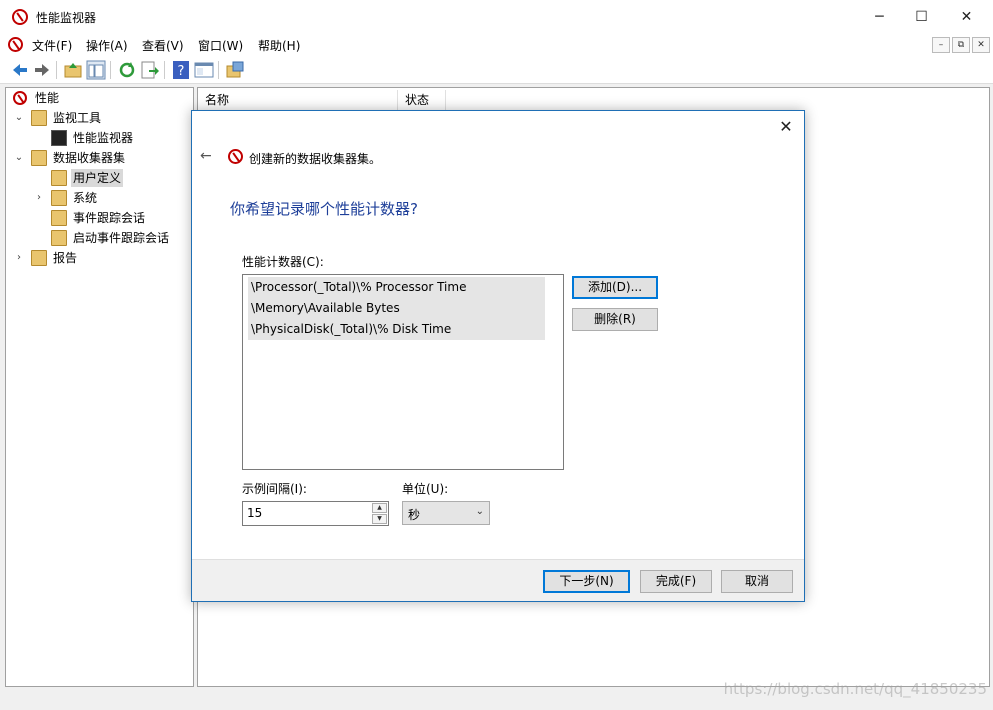 The height and width of the screenshot is (710, 993). Describe the element at coordinates (498, 580) in the screenshot. I see `dialog-footer: 下一步(N) 完成(F) 取消` at that location.